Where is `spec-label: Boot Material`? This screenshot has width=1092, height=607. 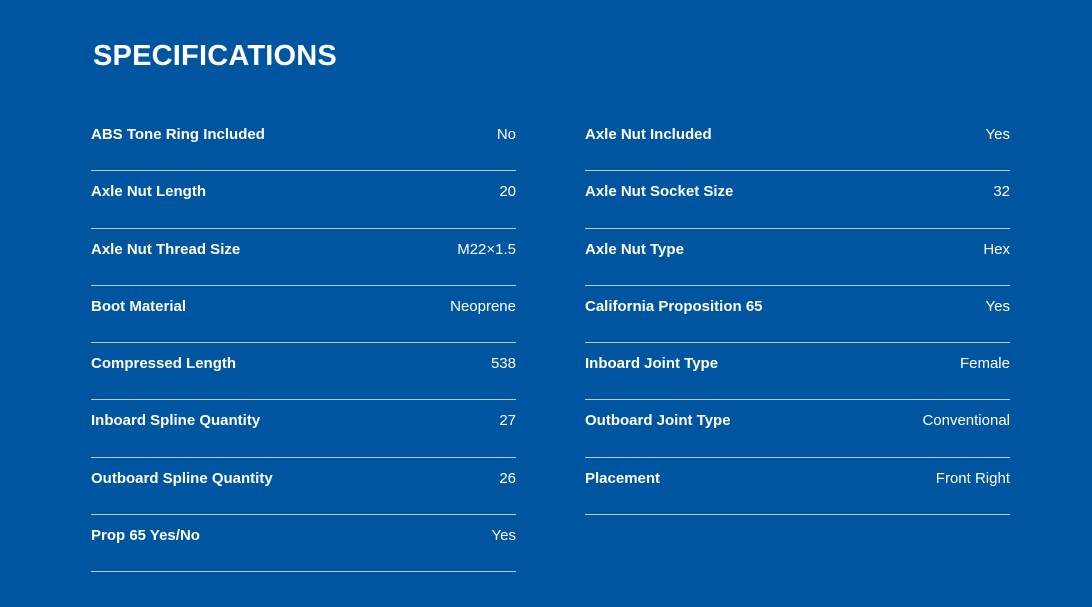
spec-label: Boot Material is located at coordinates (139, 306).